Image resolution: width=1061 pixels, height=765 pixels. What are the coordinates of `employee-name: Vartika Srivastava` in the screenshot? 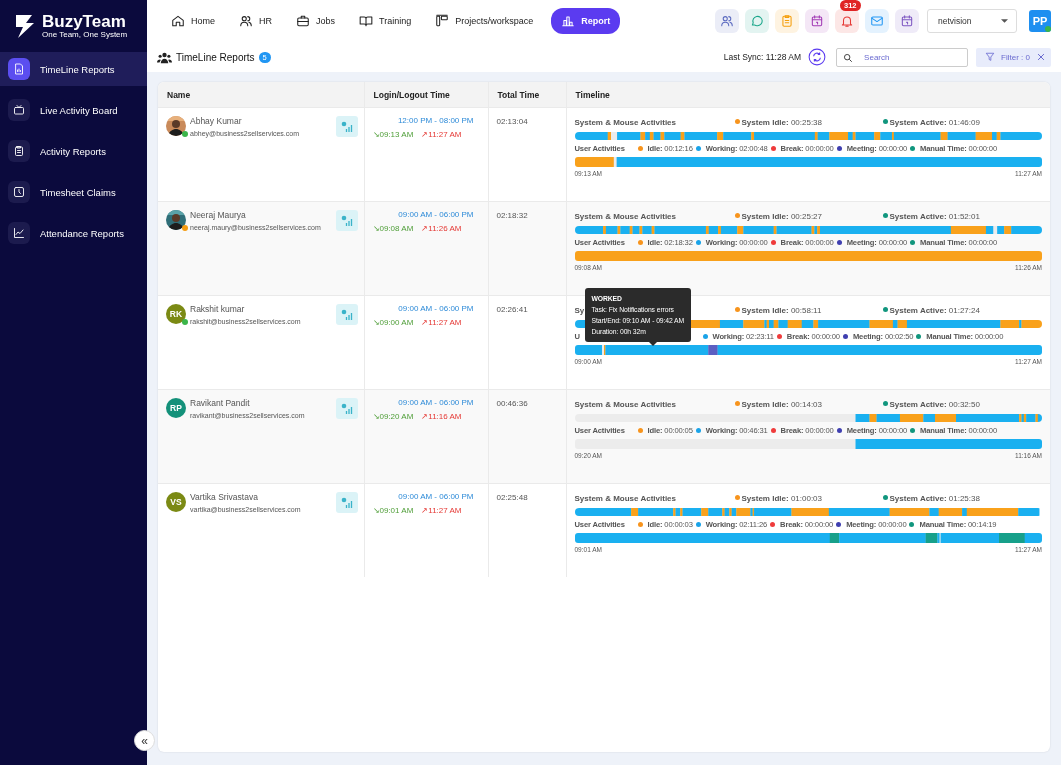 It's located at (224, 497).